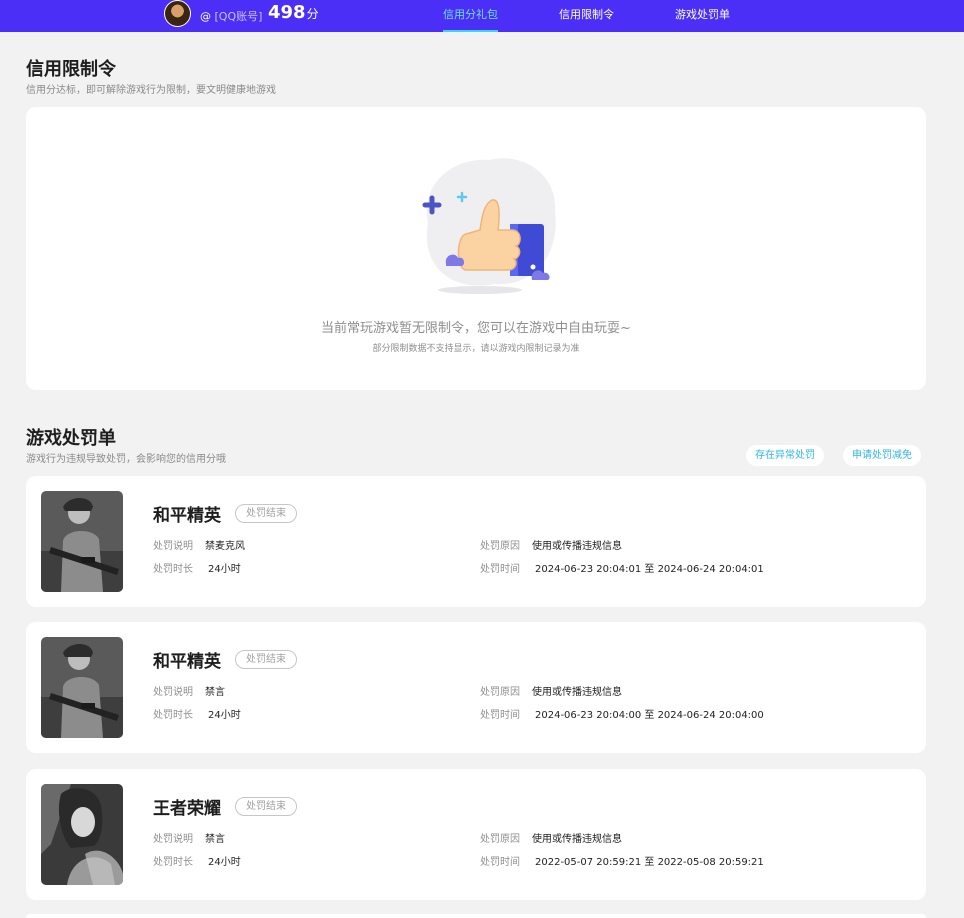 This screenshot has width=964, height=918. Describe the element at coordinates (586, 16) in the screenshot. I see `tab-restriction: 信用限制令` at that location.